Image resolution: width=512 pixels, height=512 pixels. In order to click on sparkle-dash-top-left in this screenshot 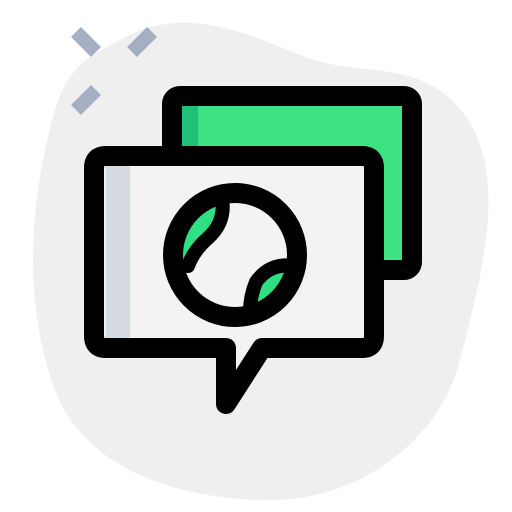, I will do `click(86, 42)`.